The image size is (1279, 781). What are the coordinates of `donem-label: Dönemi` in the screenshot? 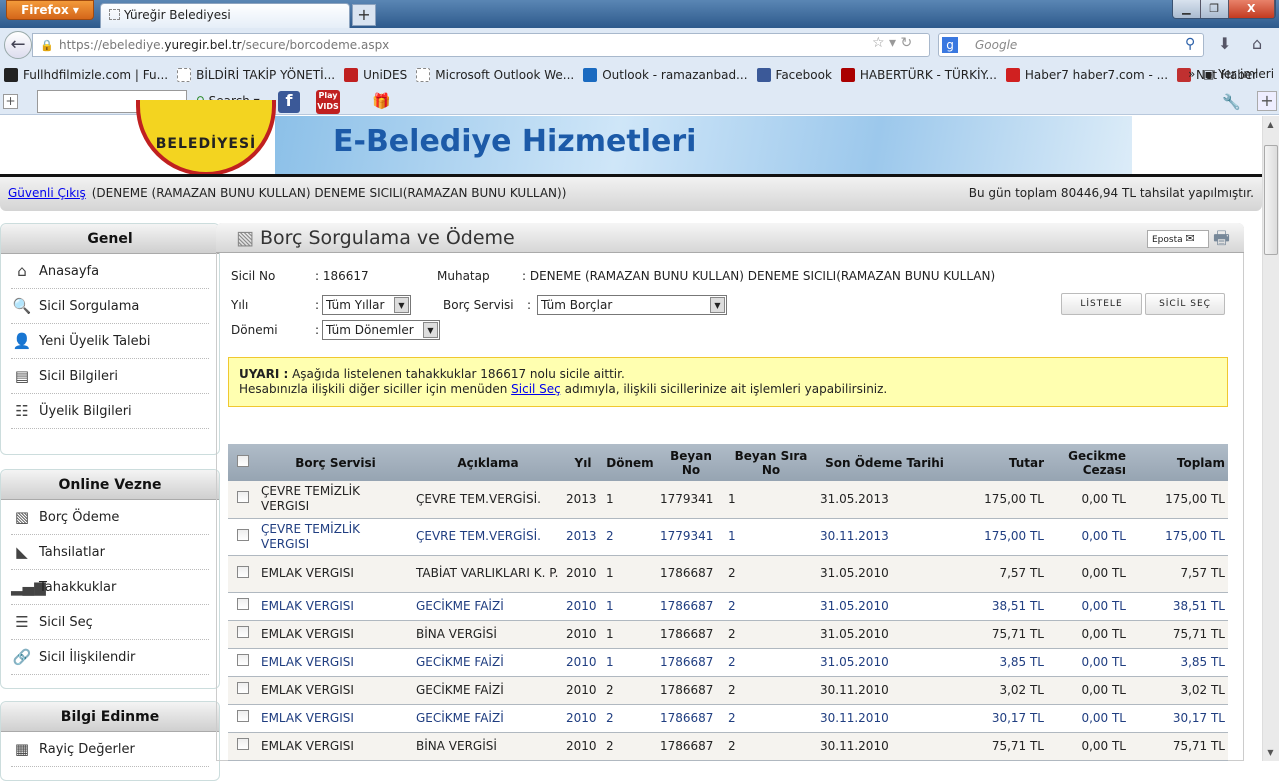 It's located at (254, 330).